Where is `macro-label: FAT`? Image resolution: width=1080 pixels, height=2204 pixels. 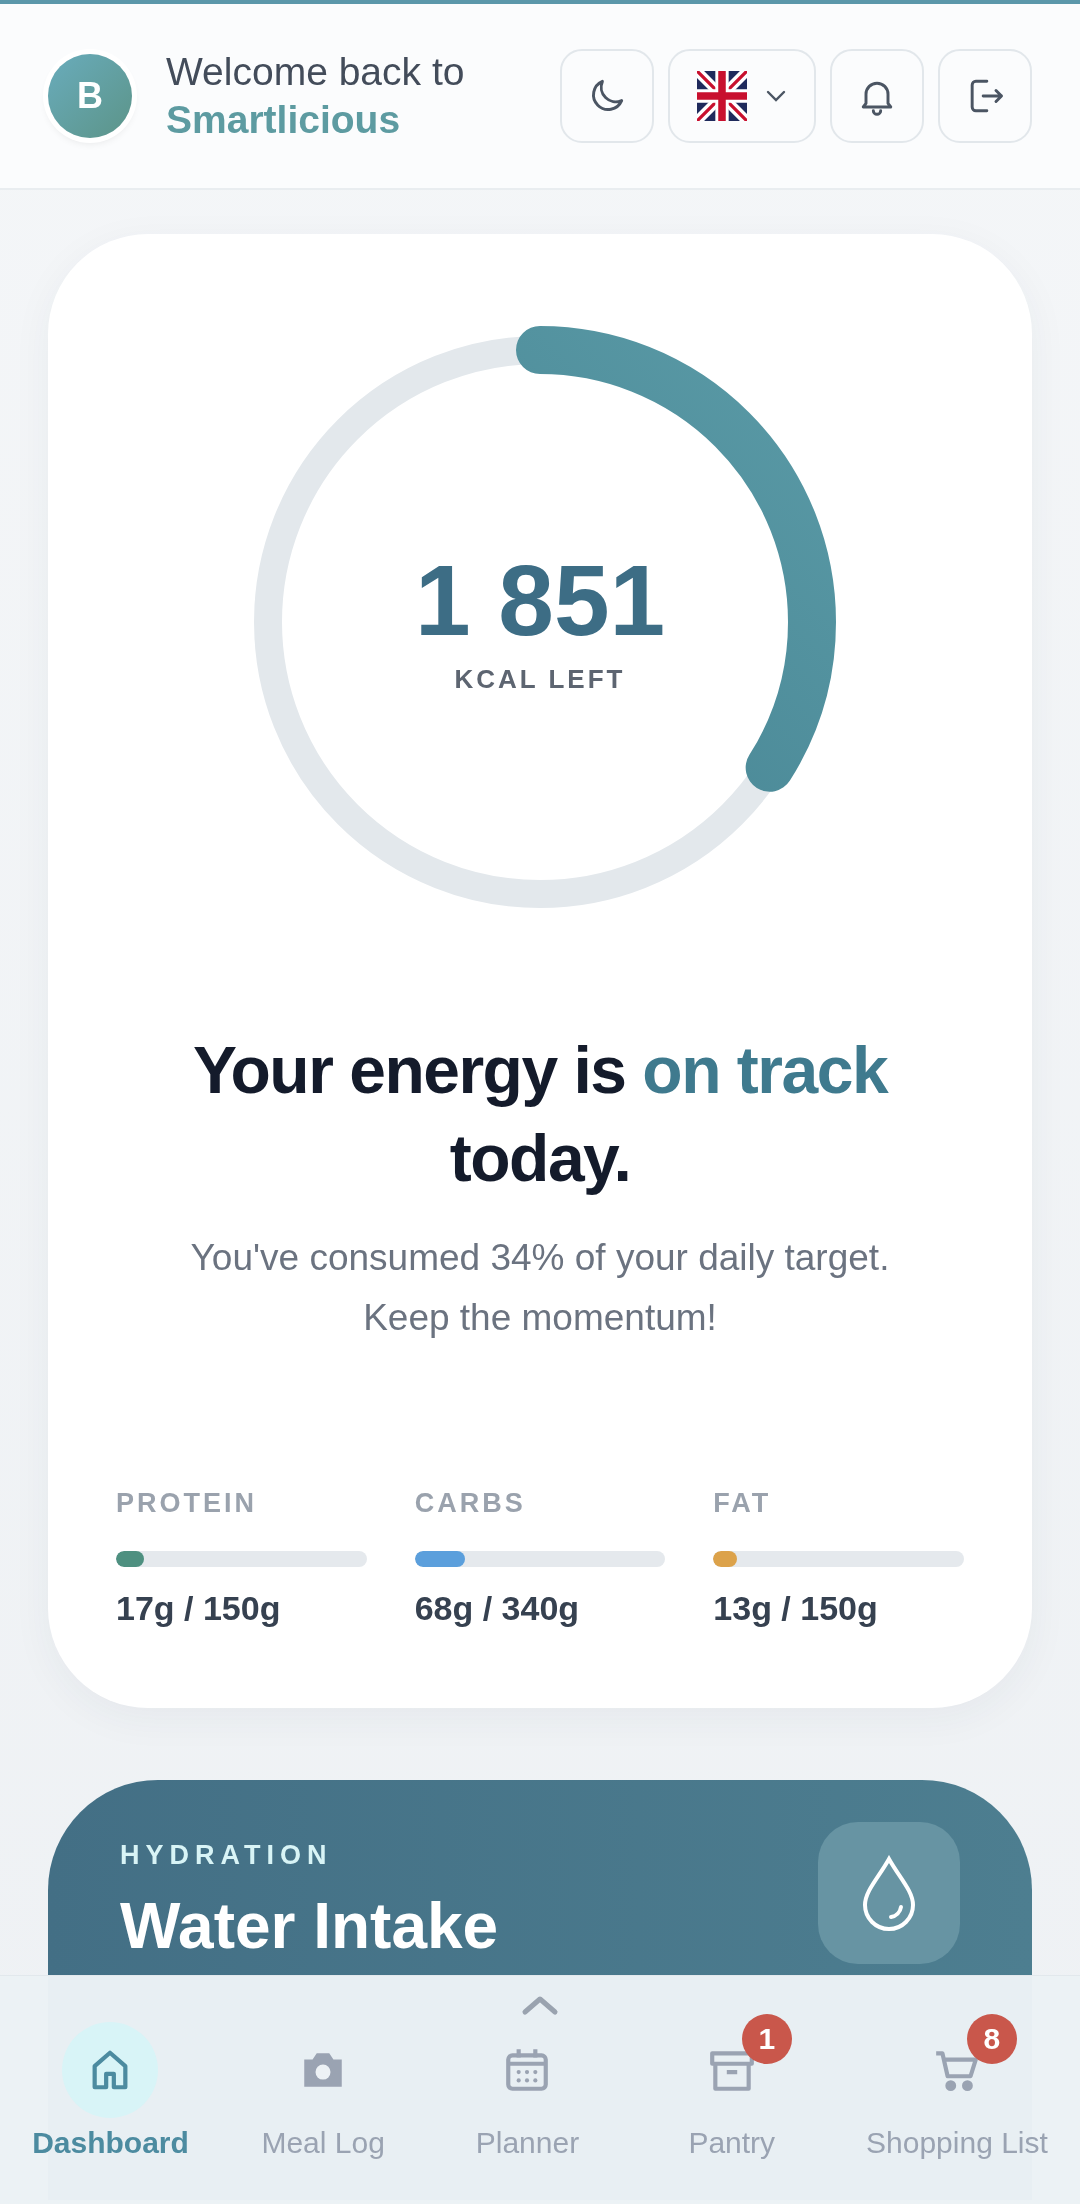 macro-label: FAT is located at coordinates (743, 1503).